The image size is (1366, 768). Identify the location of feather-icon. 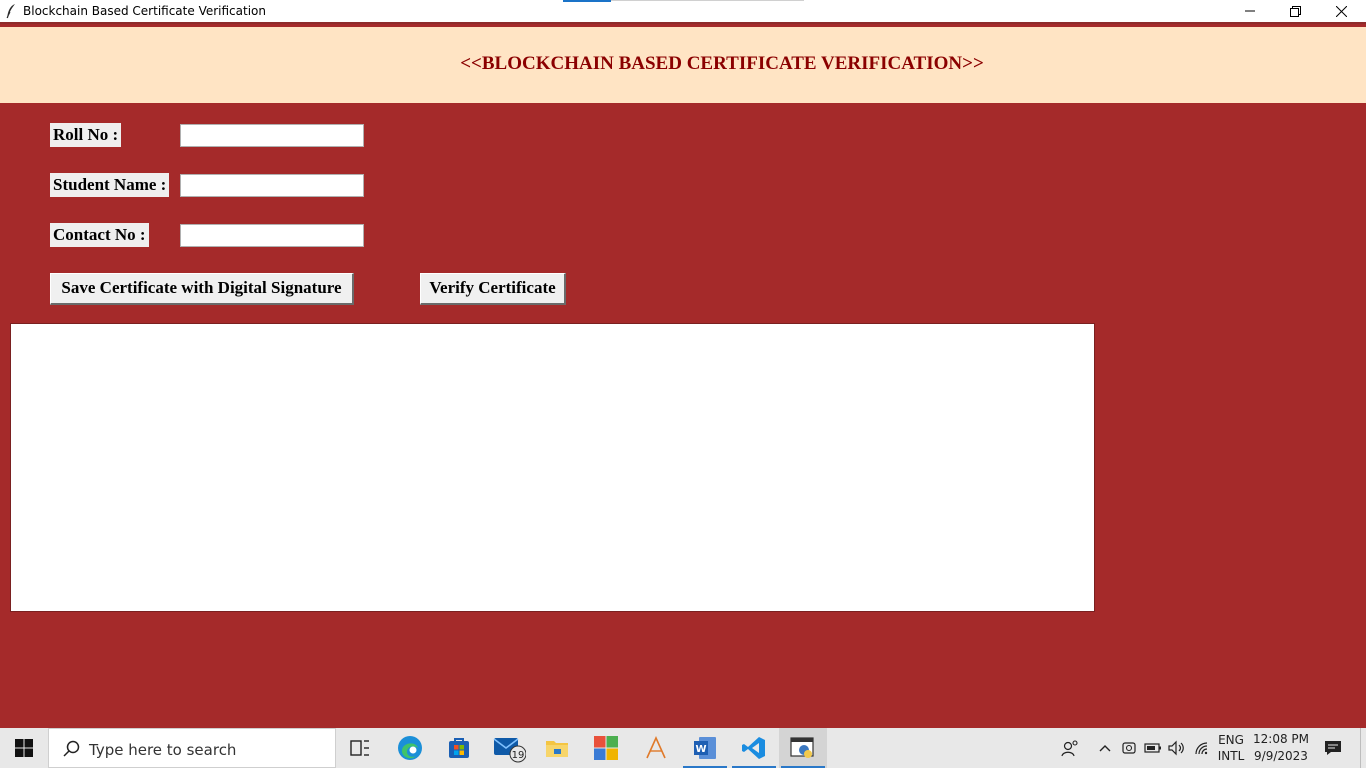
(10, 11).